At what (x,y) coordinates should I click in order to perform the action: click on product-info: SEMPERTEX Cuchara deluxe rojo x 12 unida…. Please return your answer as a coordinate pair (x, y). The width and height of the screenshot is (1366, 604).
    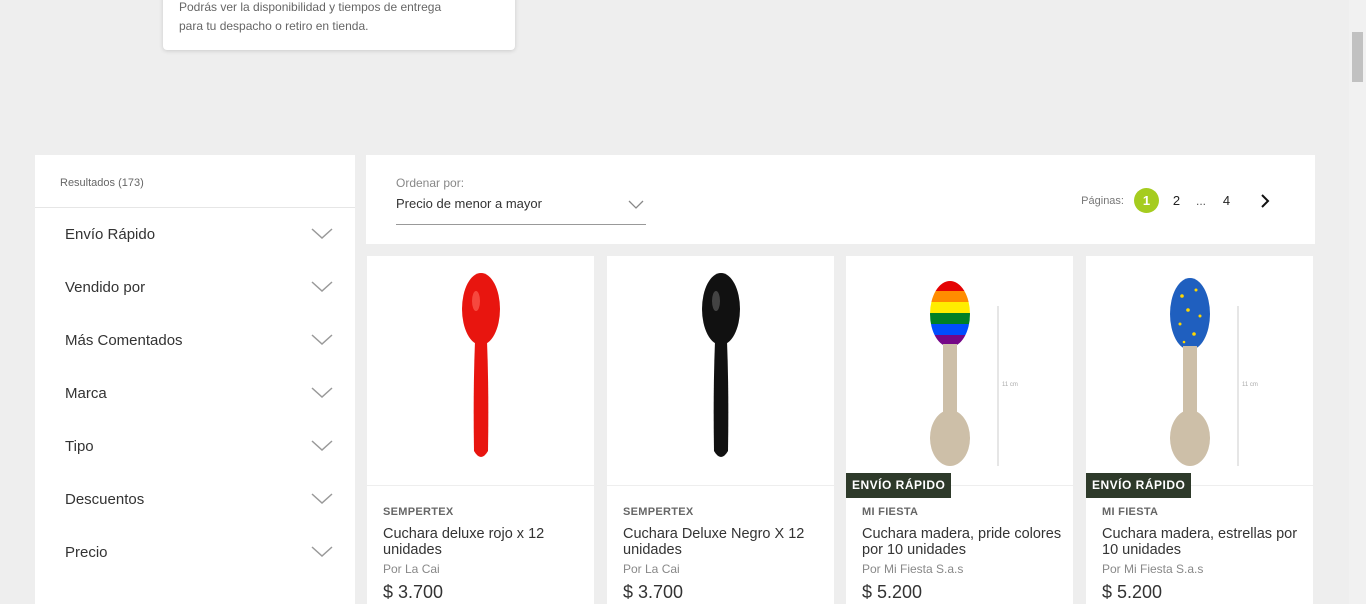
    Looking at the image, I should click on (483, 554).